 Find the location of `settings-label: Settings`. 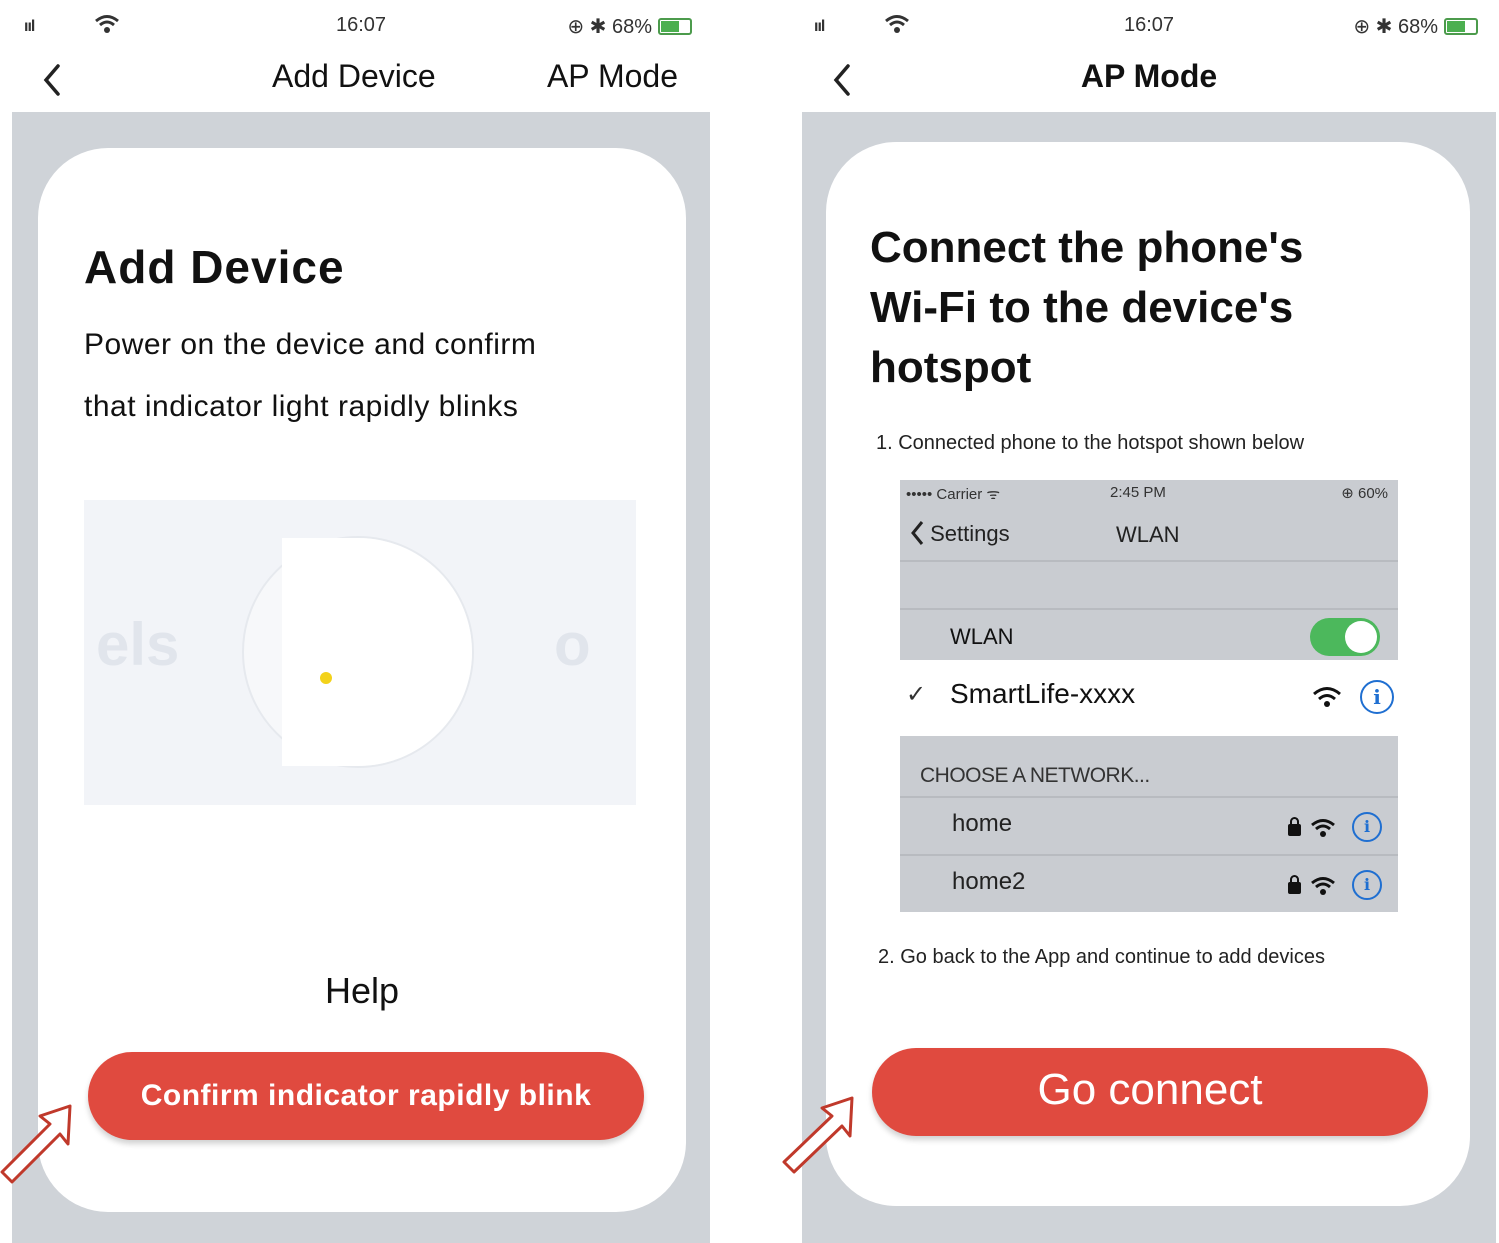

settings-label: Settings is located at coordinates (970, 533).